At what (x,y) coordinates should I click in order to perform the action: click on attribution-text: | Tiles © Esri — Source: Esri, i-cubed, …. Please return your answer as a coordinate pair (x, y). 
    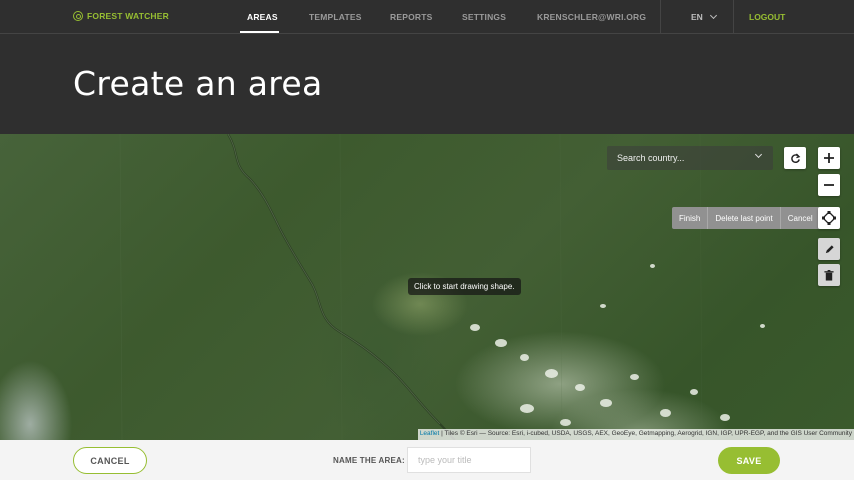
    Looking at the image, I should click on (645, 433).